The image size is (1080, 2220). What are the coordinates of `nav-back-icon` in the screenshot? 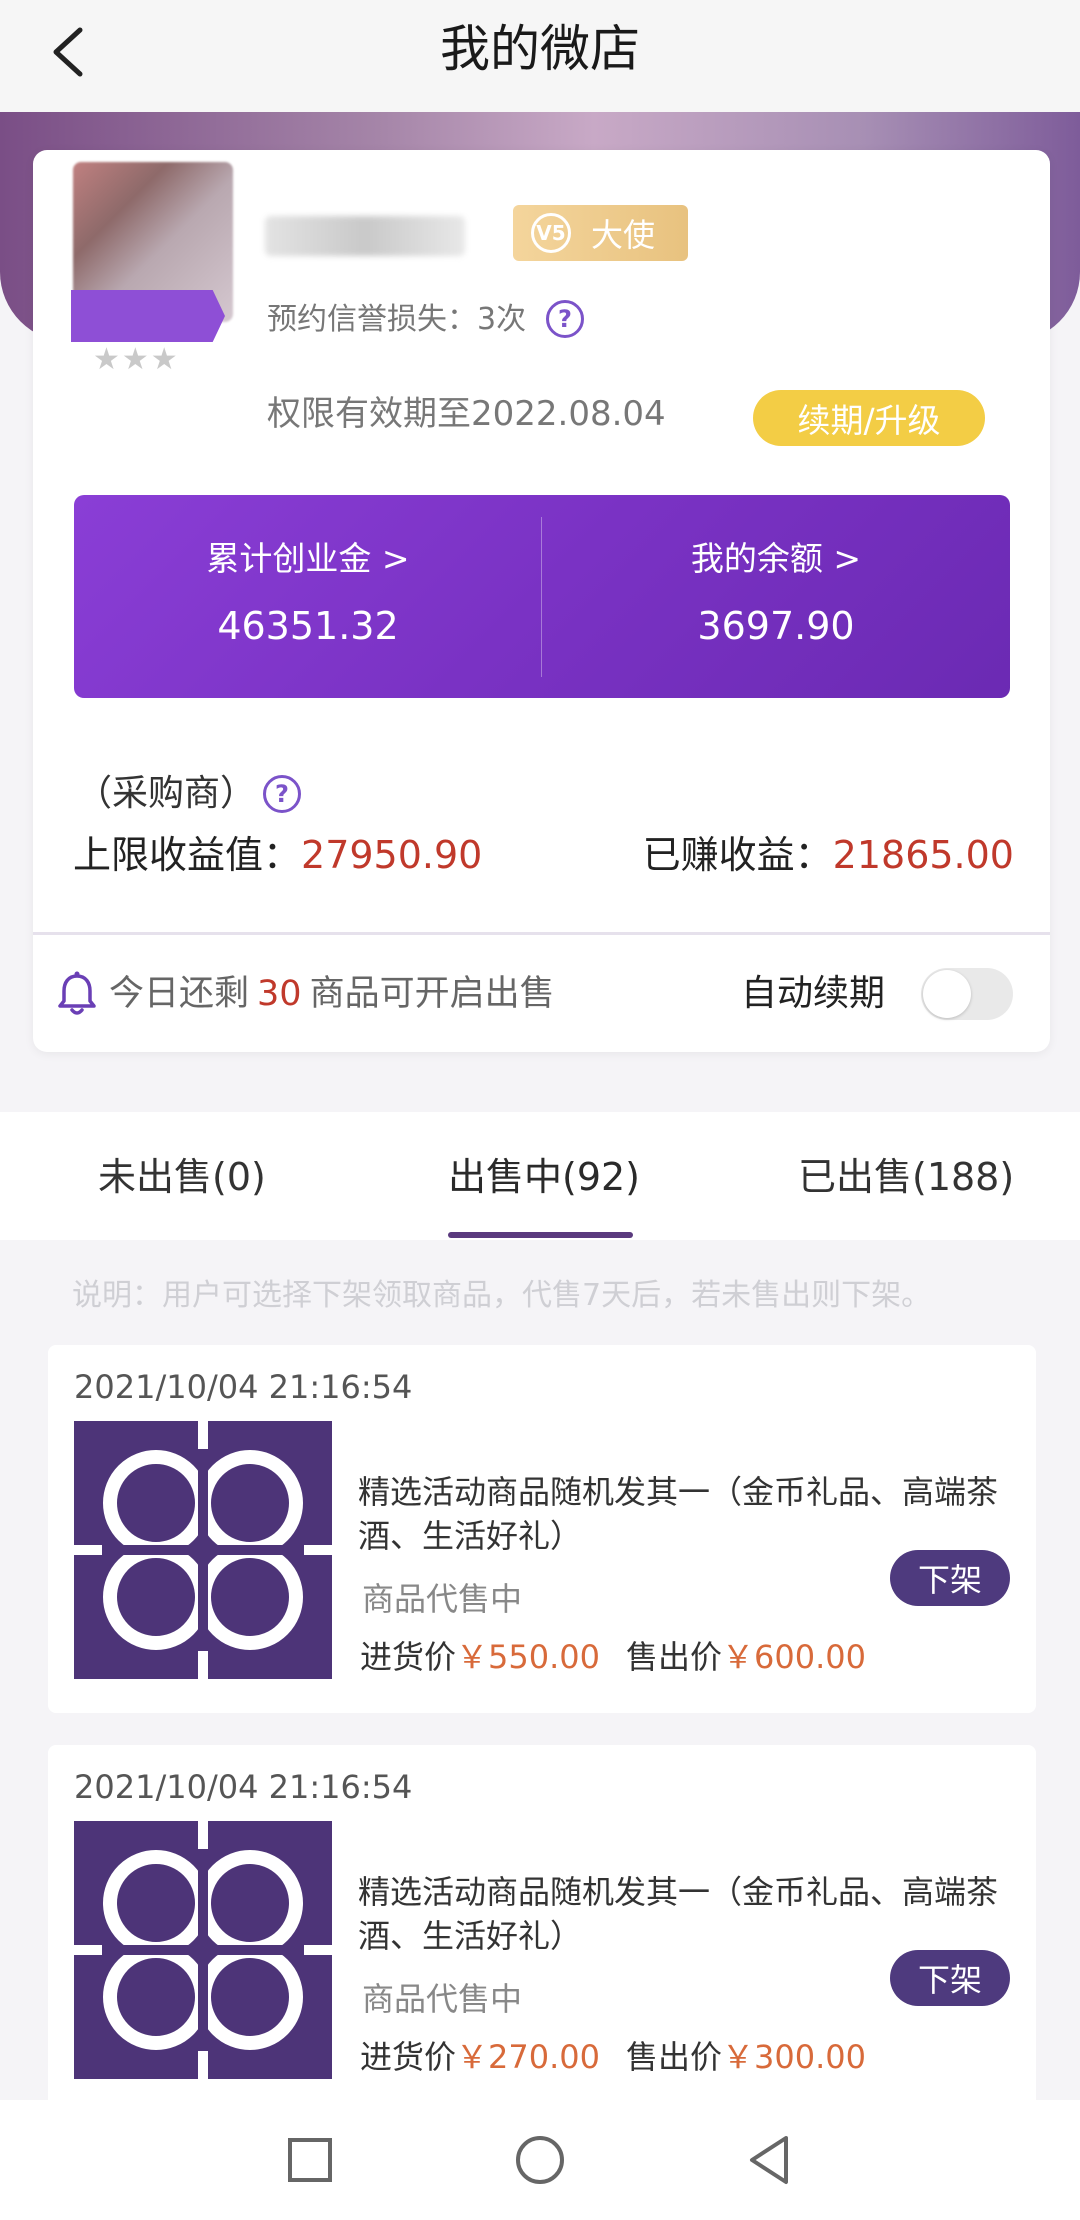 It's located at (770, 2160).